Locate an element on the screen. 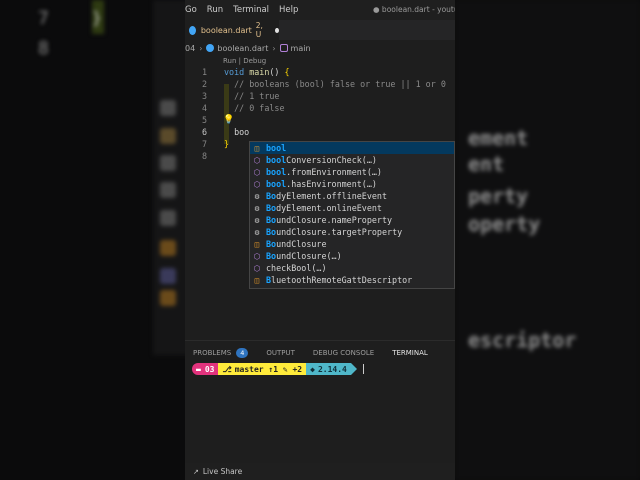 This screenshot has width=640, height=480. terminal-prompt: ▬ 03 ⎇ master ↑1 ✎ +2 ◆ 2.14.4 is located at coordinates (278, 369).